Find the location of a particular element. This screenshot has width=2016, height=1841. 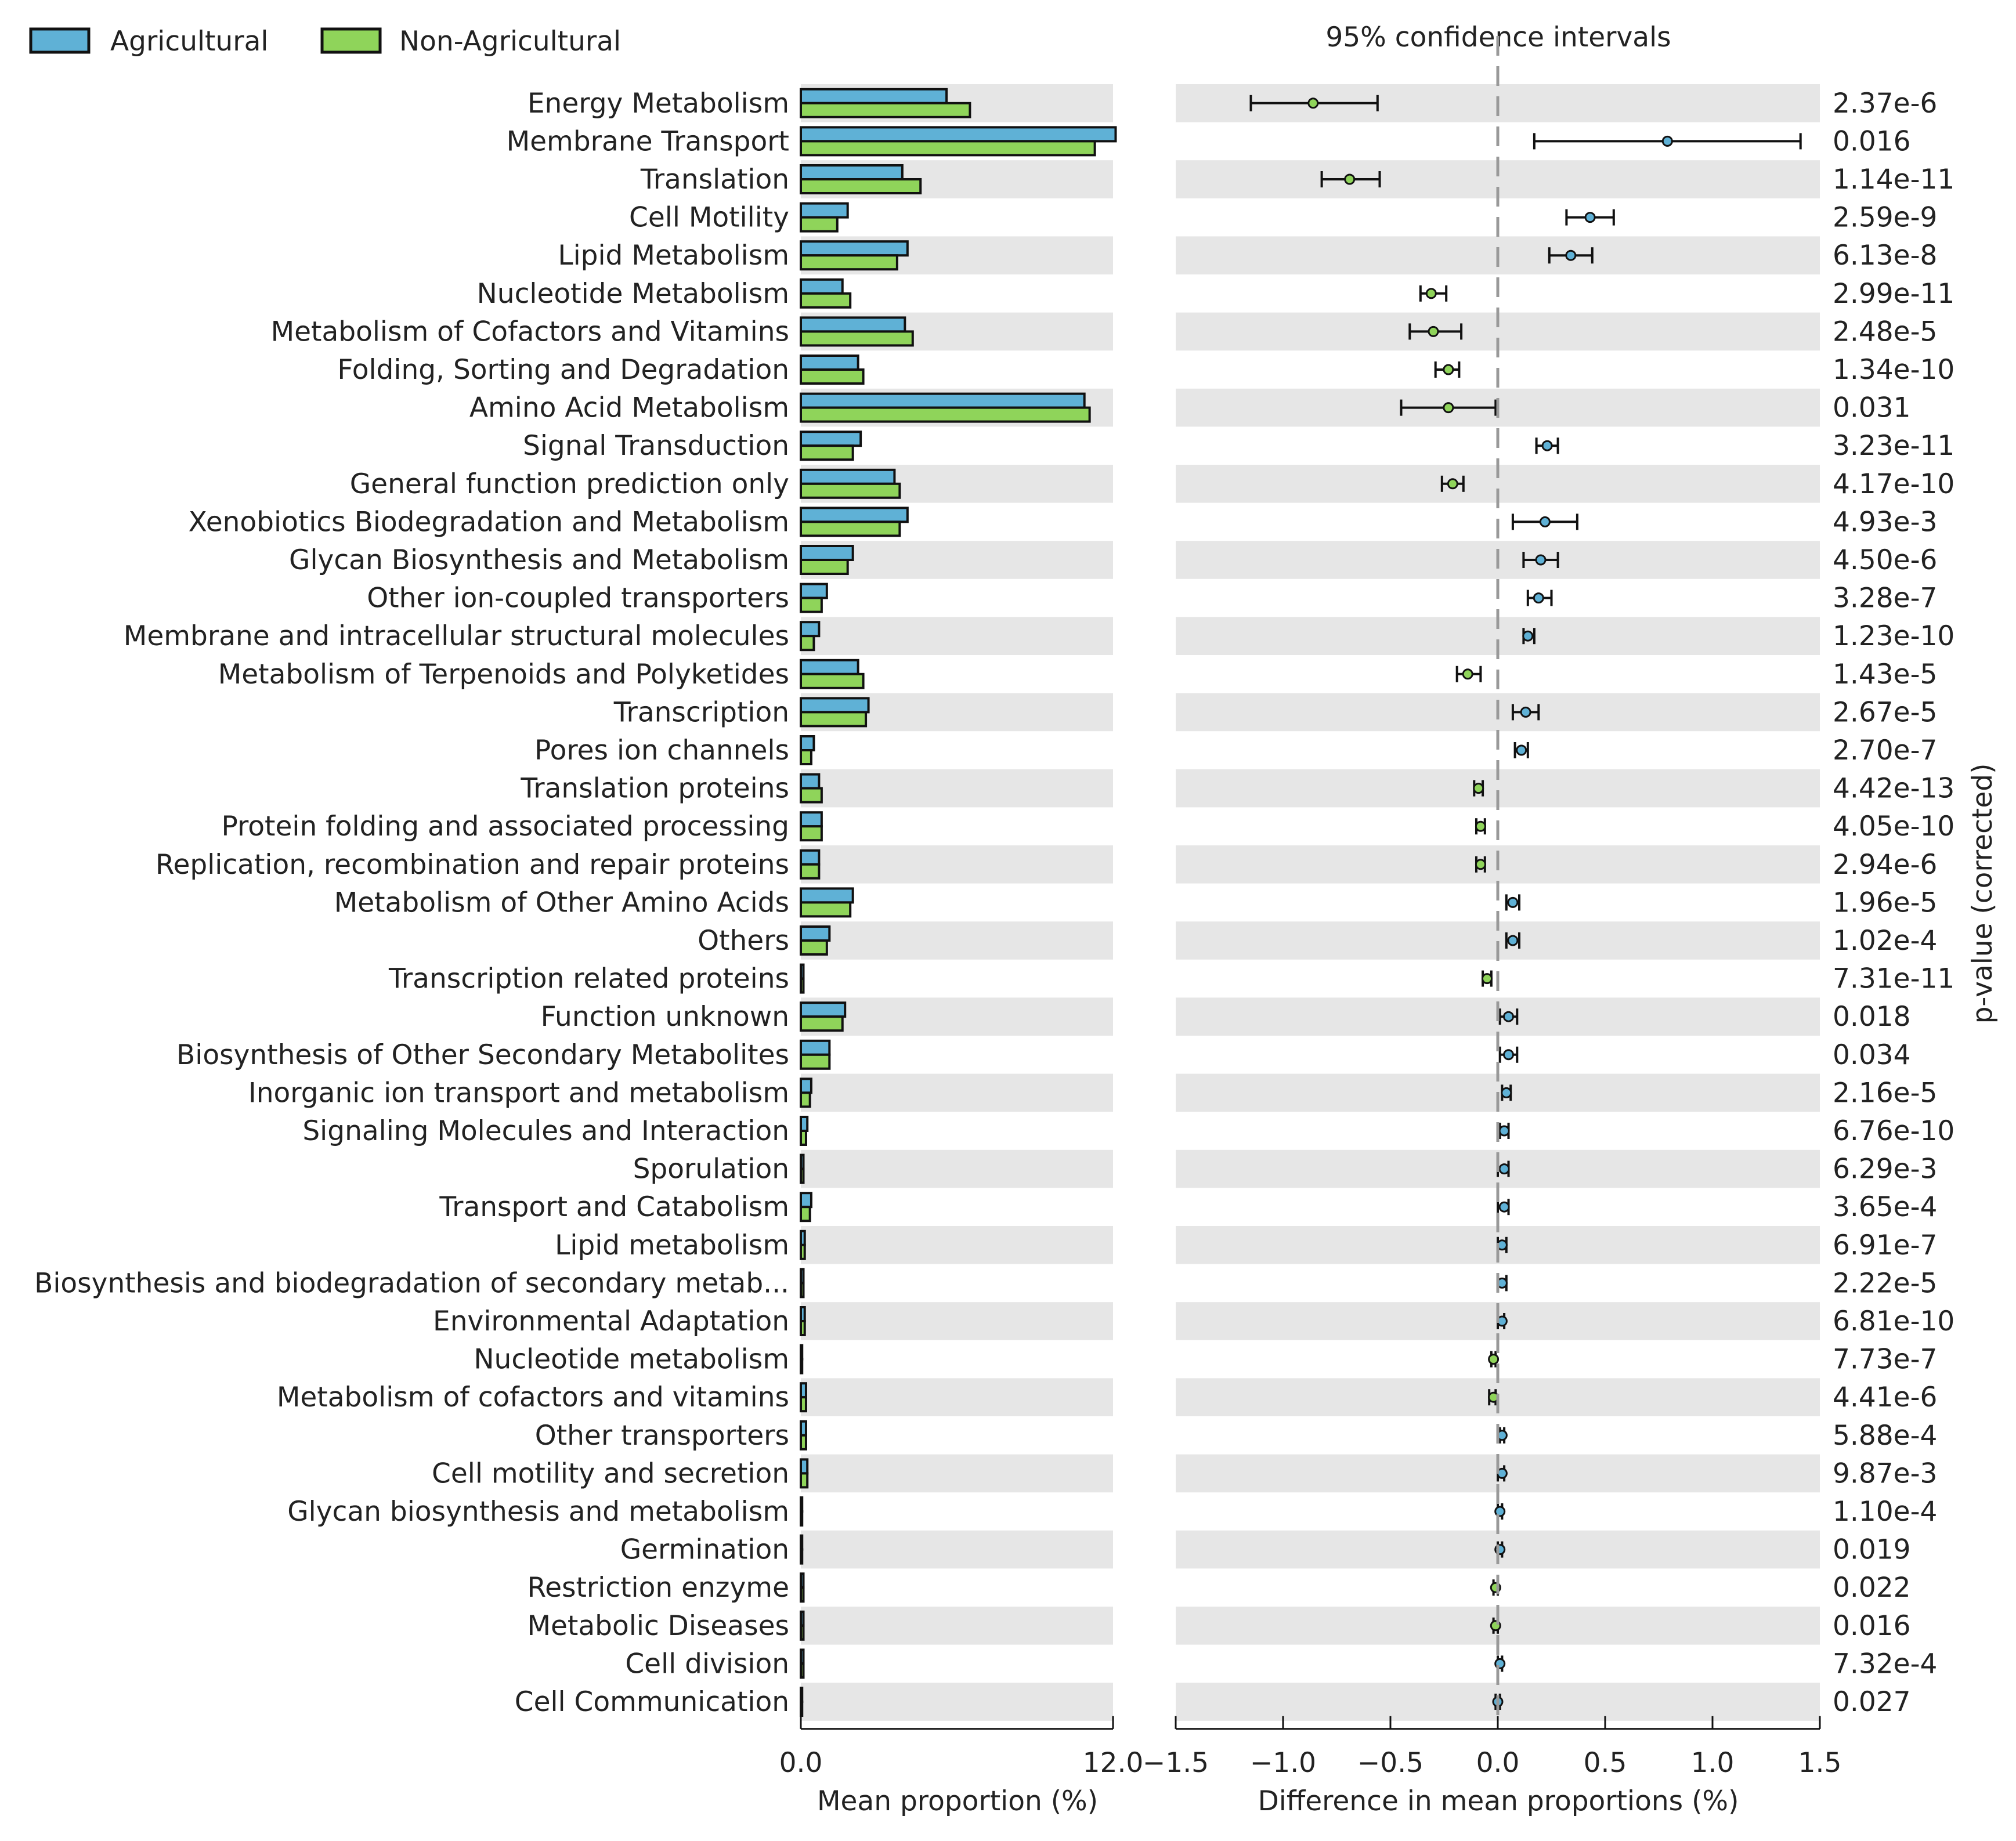

category-label-folding-sorting-and-degradation: Folding, Sorting and Degradation is located at coordinates (563, 370).